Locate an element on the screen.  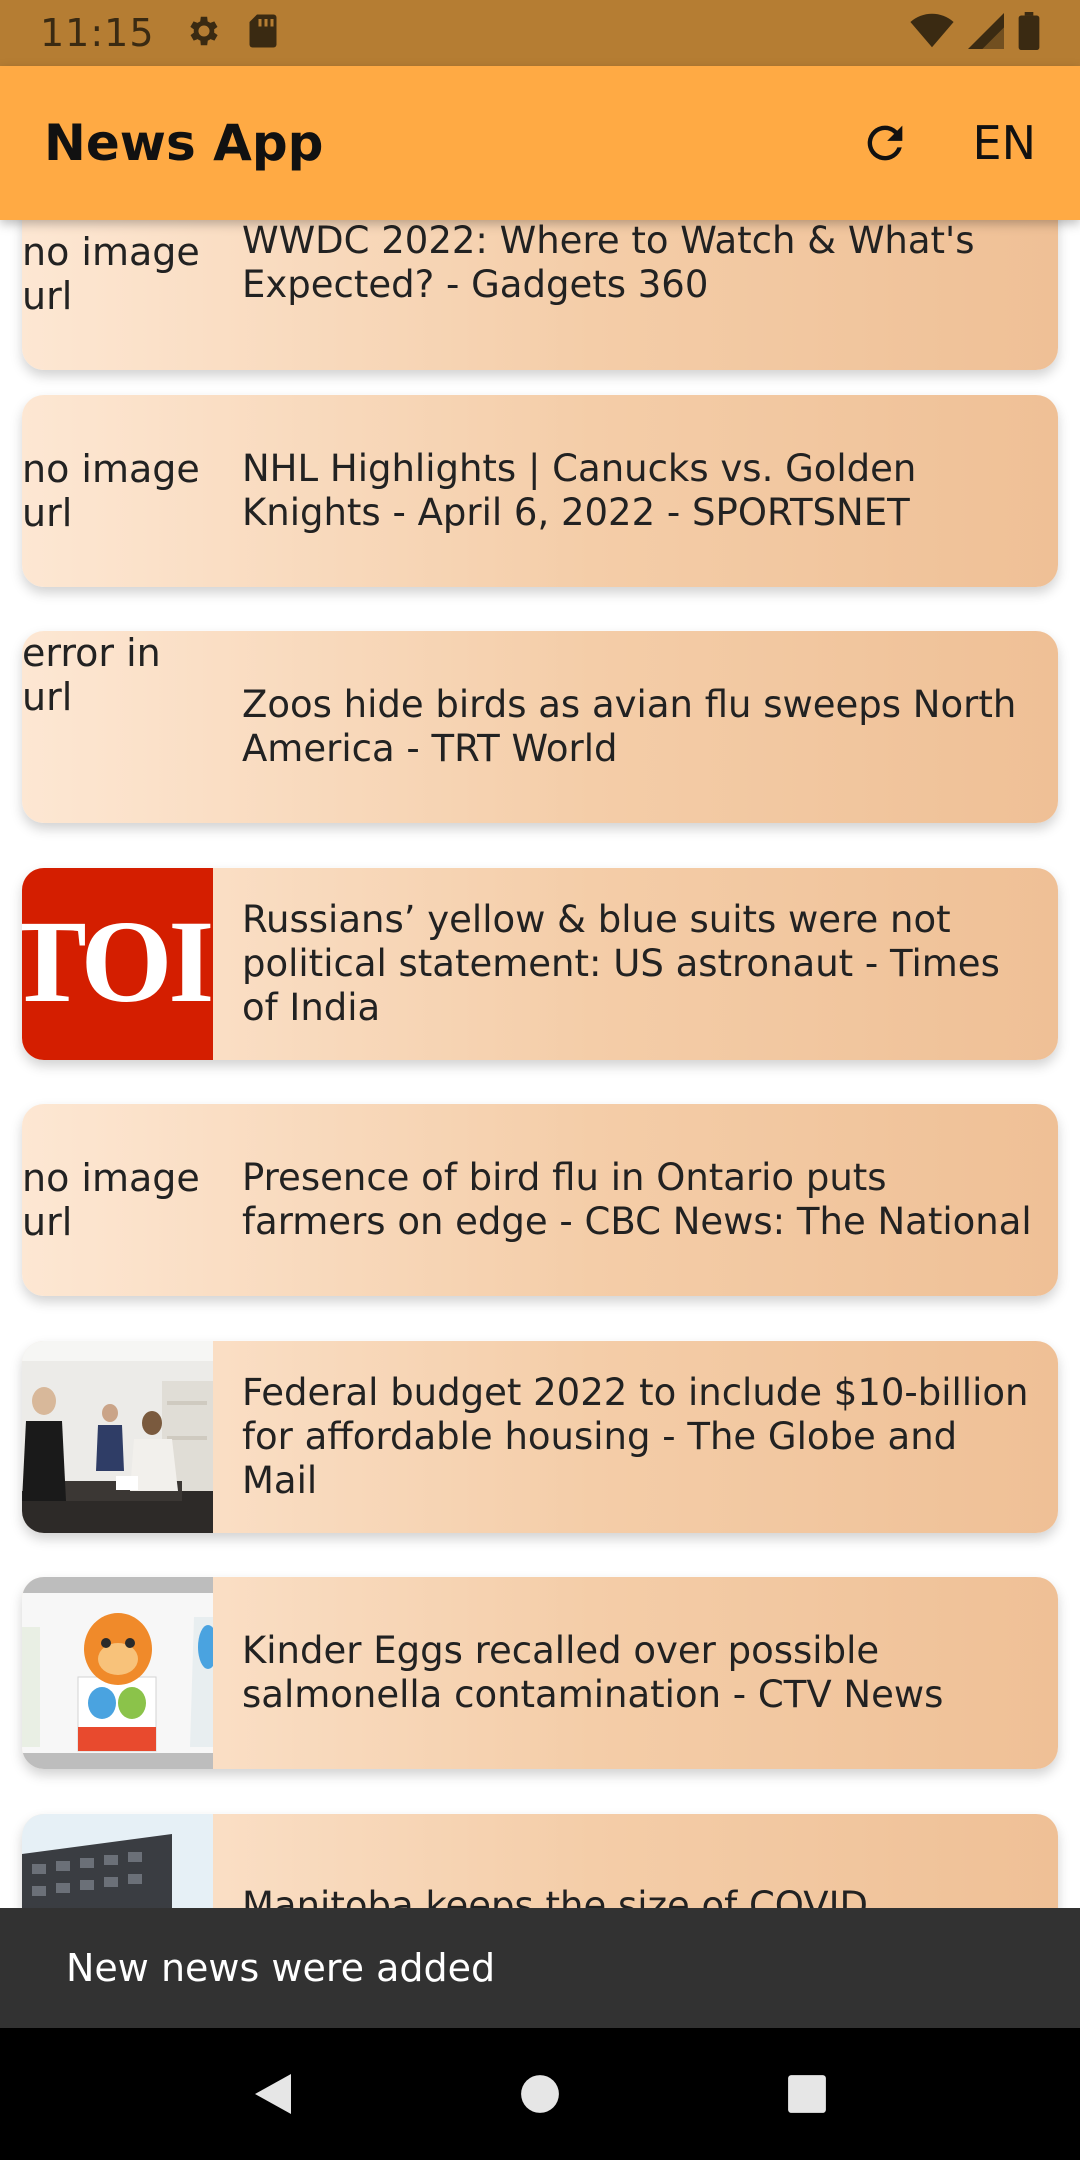
refresh-icon is located at coordinates (884, 143).